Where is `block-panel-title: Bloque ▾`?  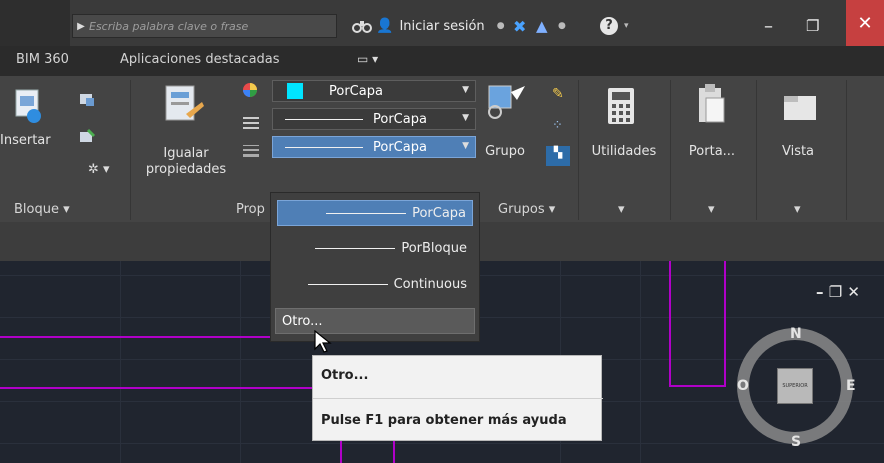 block-panel-title: Bloque ▾ is located at coordinates (42, 209).